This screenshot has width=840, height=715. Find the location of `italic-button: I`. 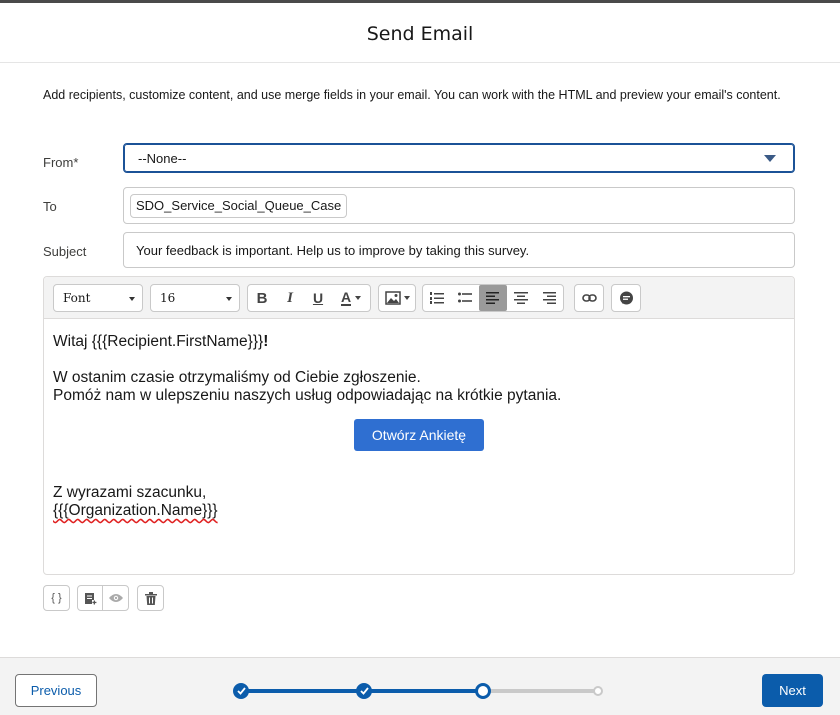

italic-button: I is located at coordinates (290, 298).